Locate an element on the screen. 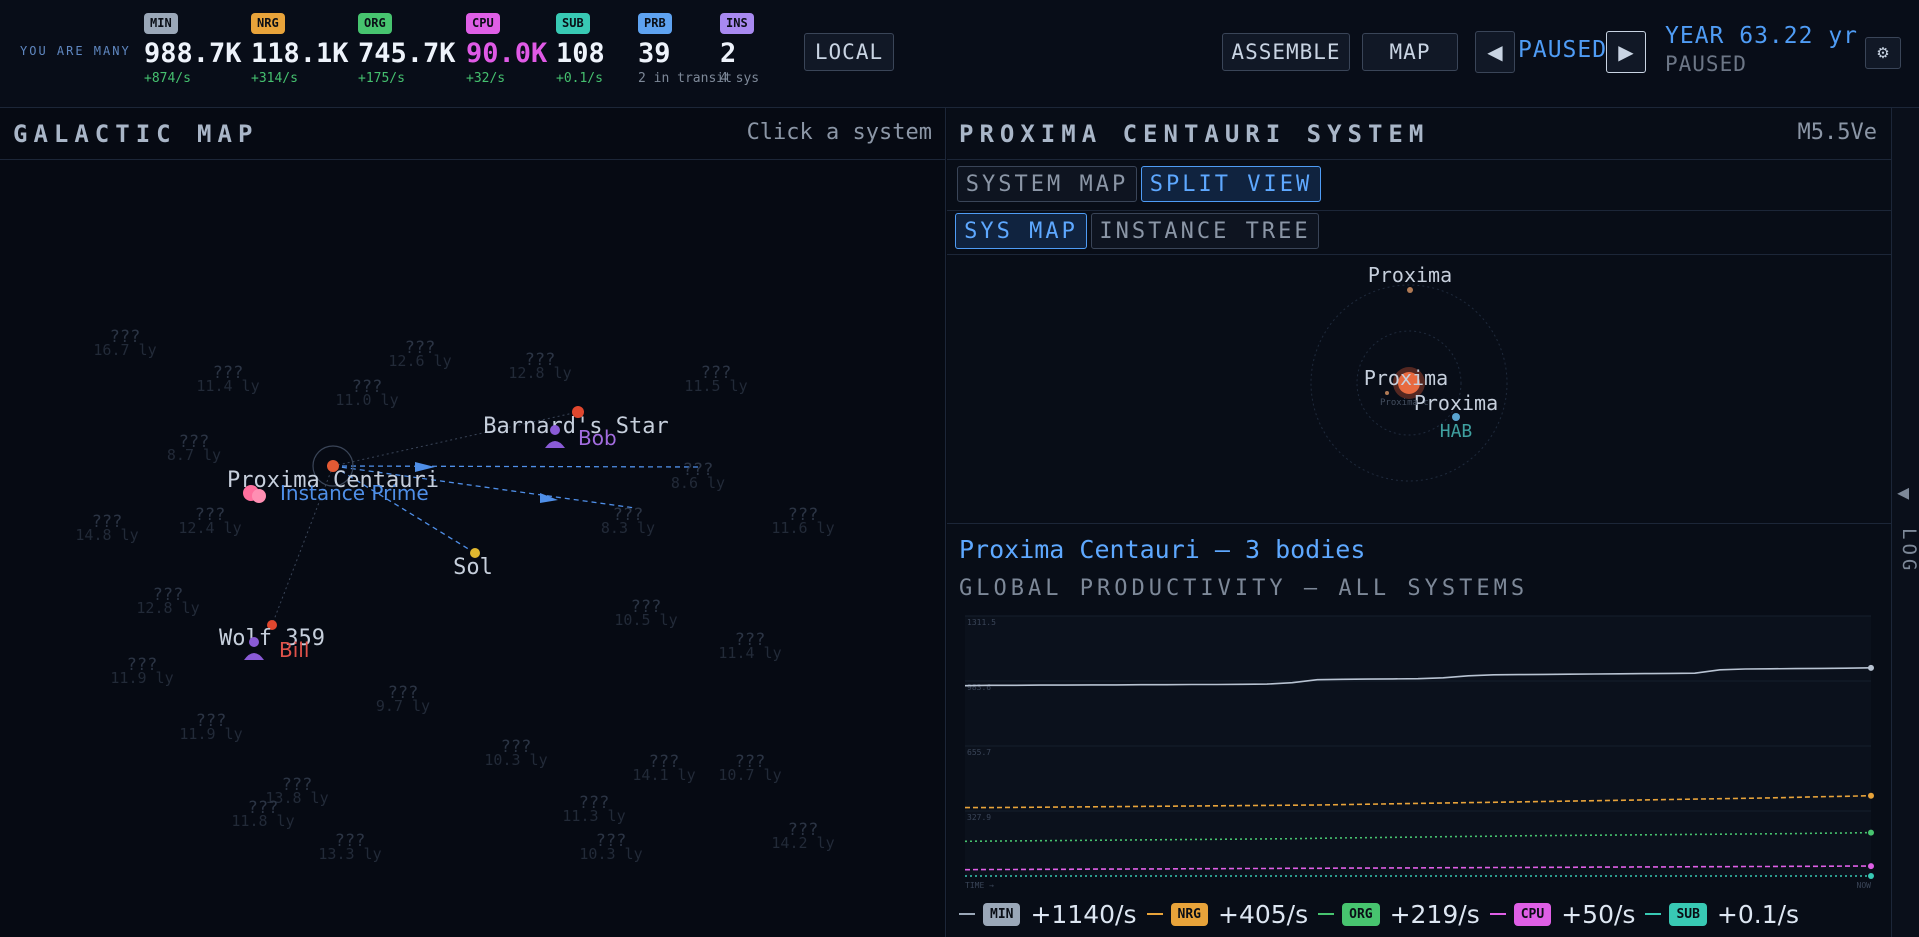 This screenshot has width=1919, height=937. svg-text: 10.5 ly is located at coordinates (645, 620).